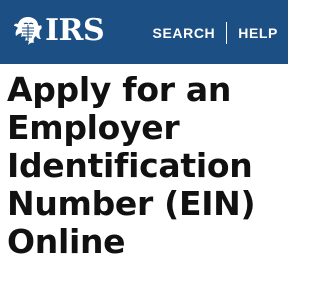  I want to click on logo-text: IRS, so click(75, 30).